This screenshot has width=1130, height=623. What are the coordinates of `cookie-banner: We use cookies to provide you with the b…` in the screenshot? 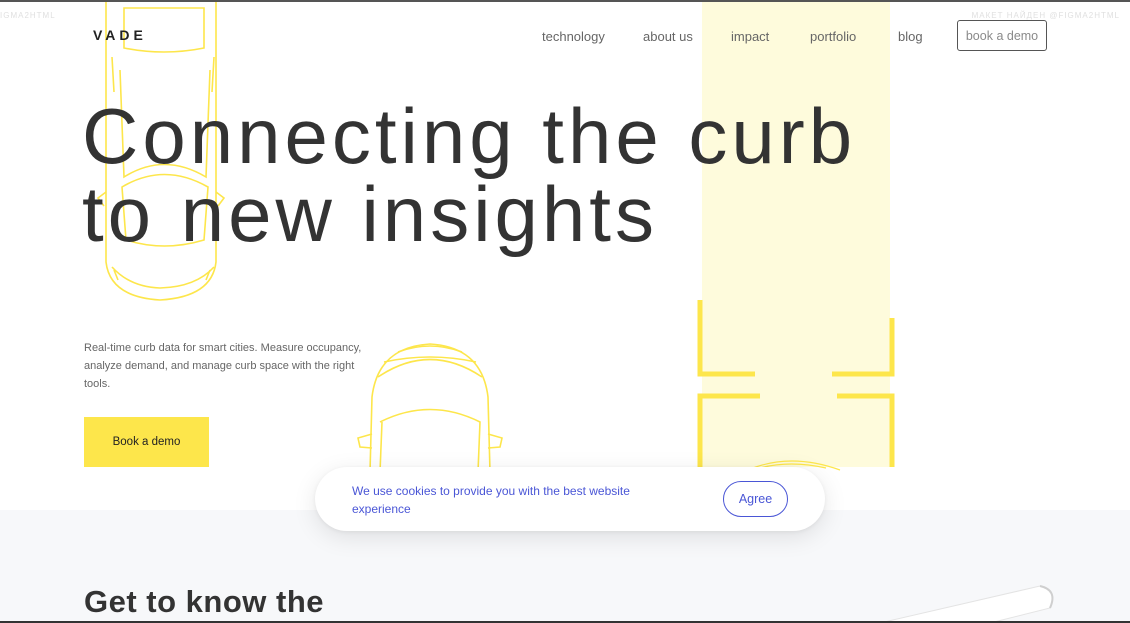 It's located at (570, 499).